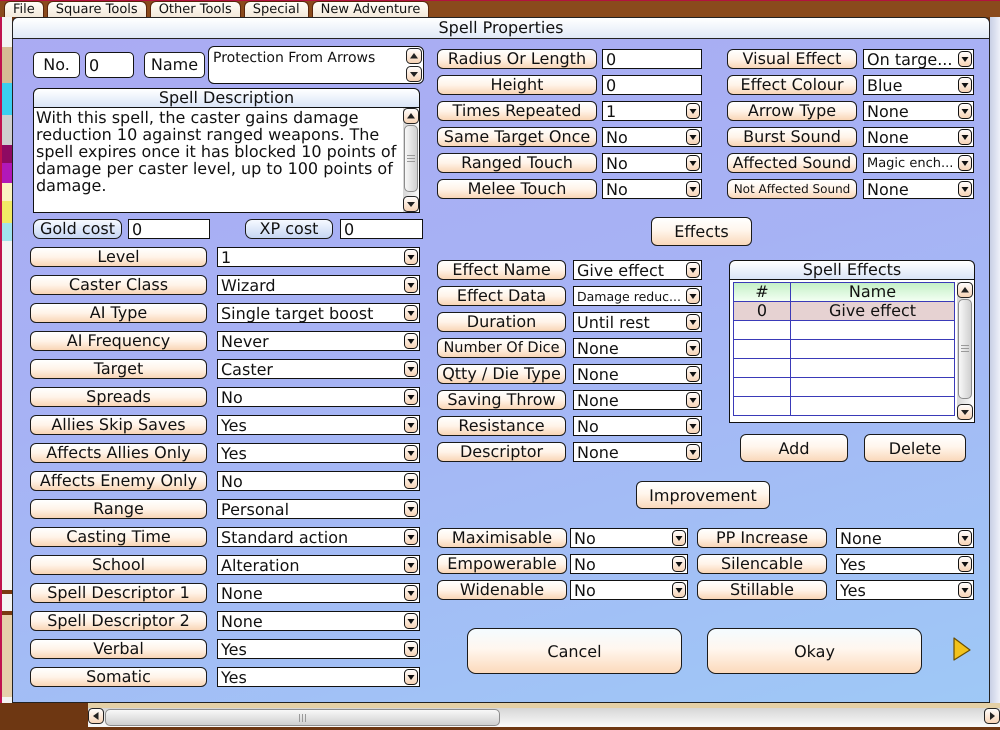 This screenshot has height=730, width=1000. I want to click on panel-title: Spell Description, so click(226, 97).